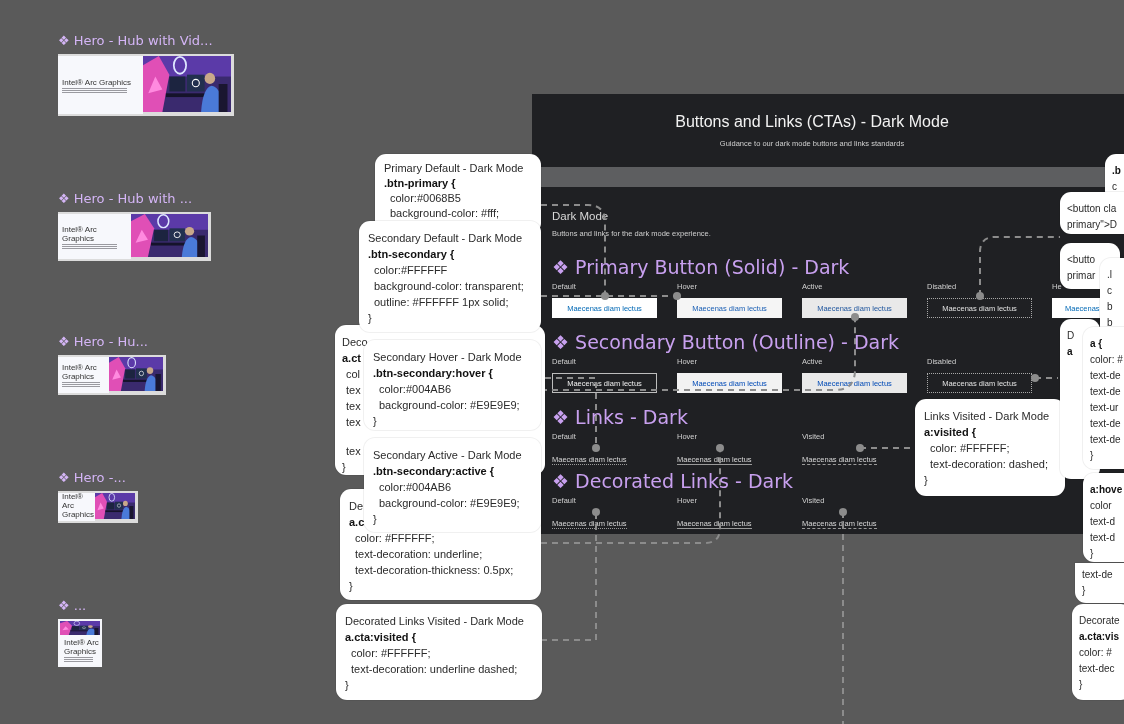  Describe the element at coordinates (410, 270) in the screenshot. I see `code-line: color:#FFFFFF` at that location.